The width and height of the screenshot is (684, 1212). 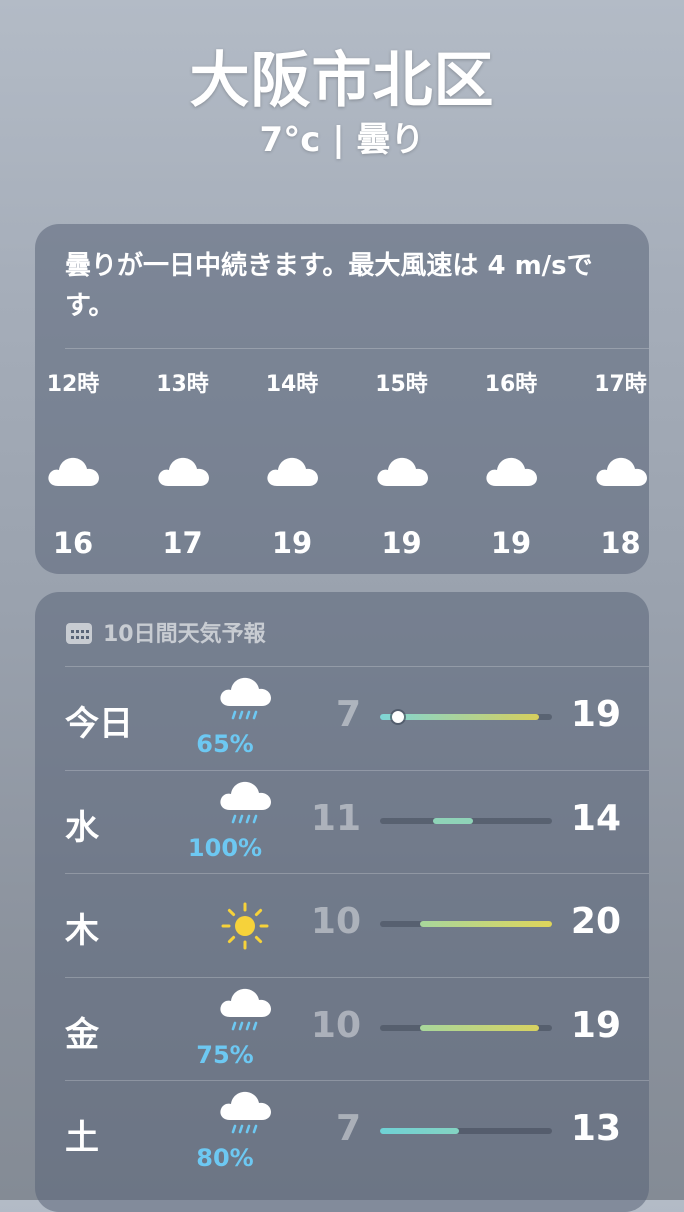 I want to click on hour-temp: 18, so click(x=620, y=543).